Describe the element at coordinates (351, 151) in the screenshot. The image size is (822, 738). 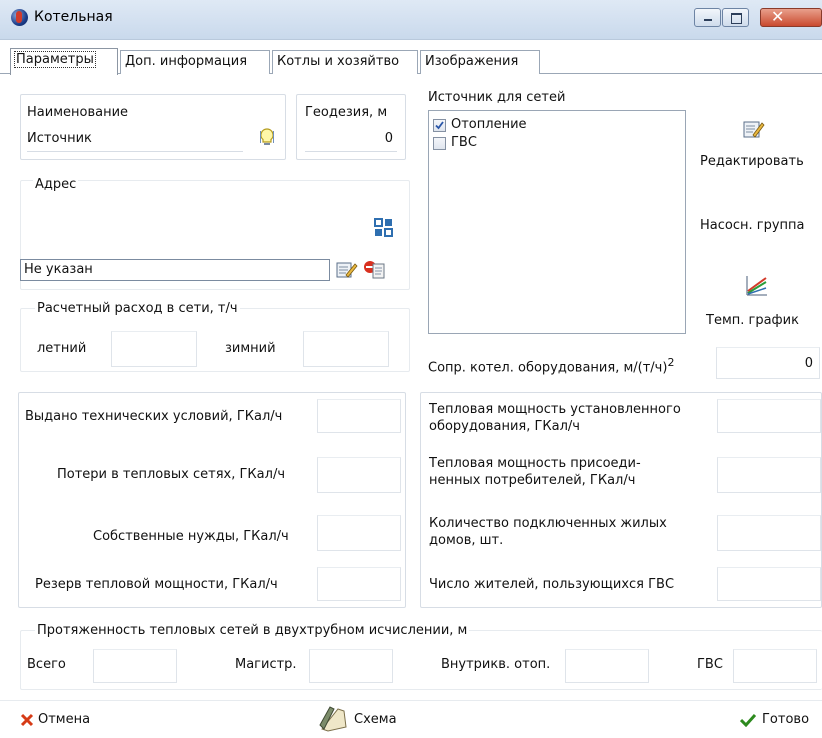
I see `geodesy-underline` at that location.